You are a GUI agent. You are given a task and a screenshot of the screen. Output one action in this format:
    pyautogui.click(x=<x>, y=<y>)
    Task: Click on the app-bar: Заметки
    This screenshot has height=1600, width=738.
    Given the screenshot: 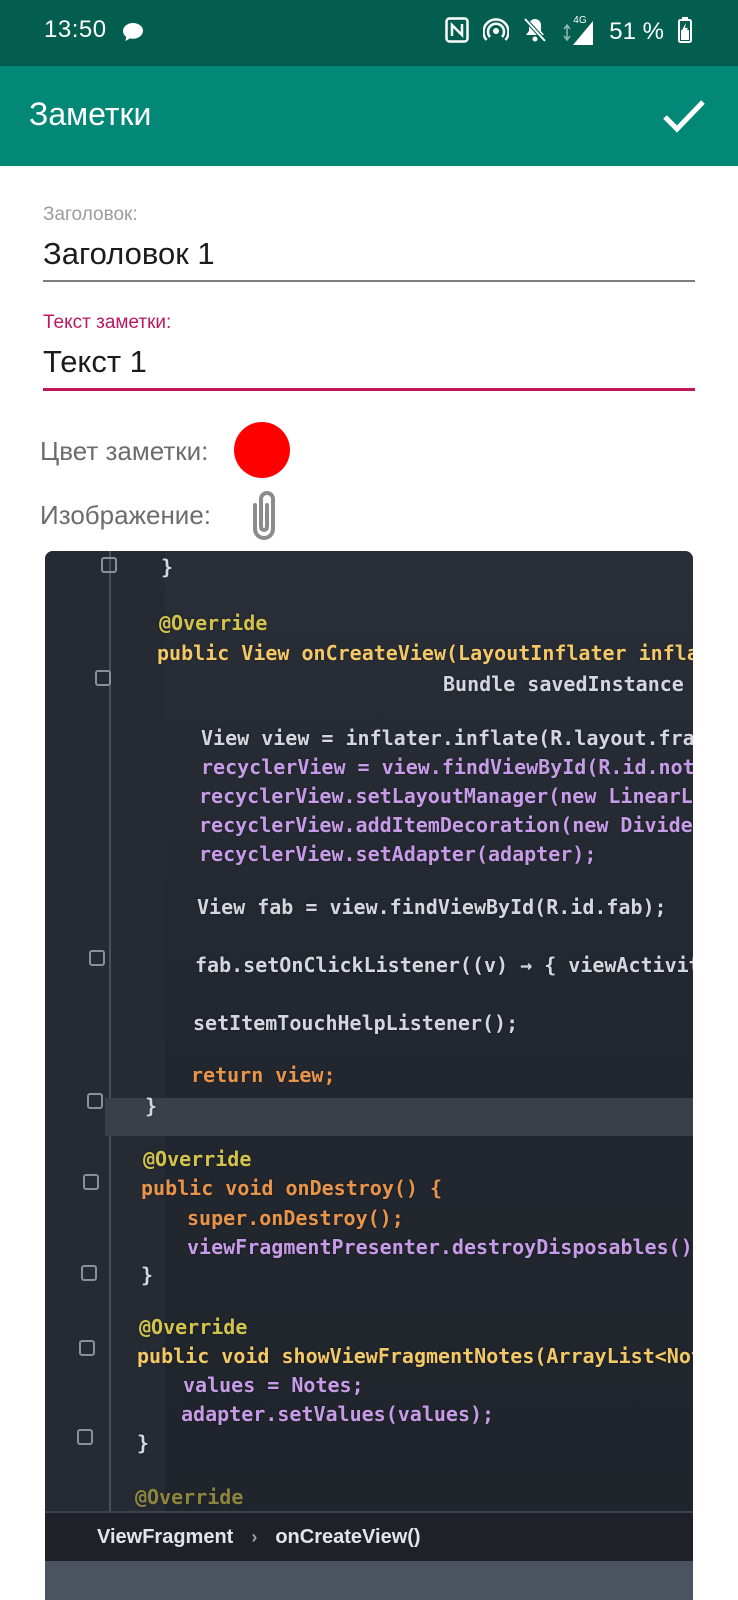 What is the action you would take?
    pyautogui.click(x=369, y=116)
    